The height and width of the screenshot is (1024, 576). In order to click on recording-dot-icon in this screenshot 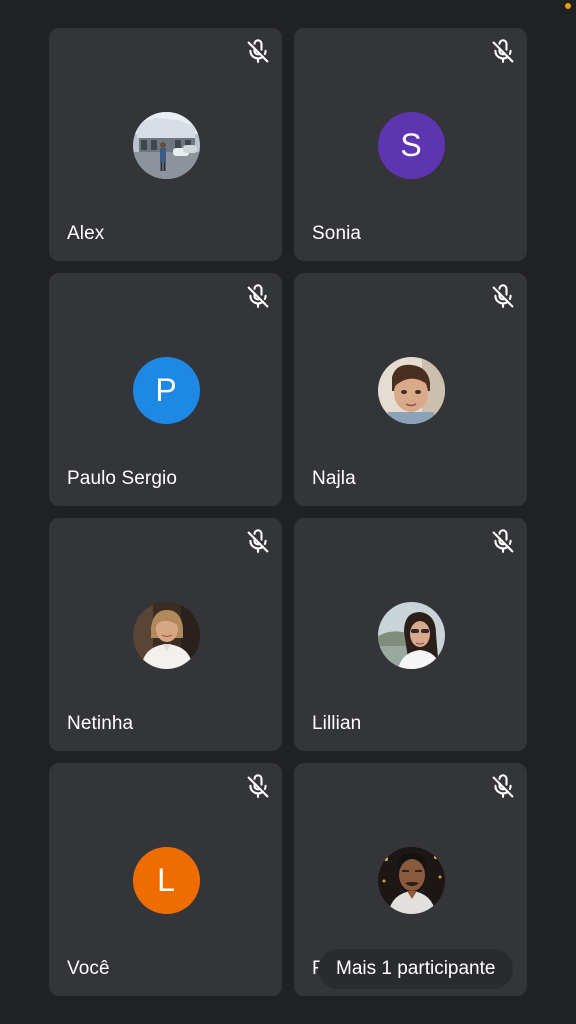, I will do `click(568, 6)`.